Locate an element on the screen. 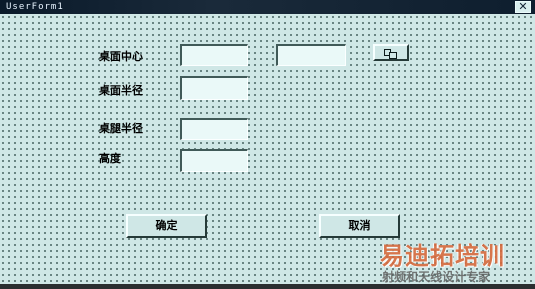 The height and width of the screenshot is (289, 535). bottom-edge is located at coordinates (267, 286).